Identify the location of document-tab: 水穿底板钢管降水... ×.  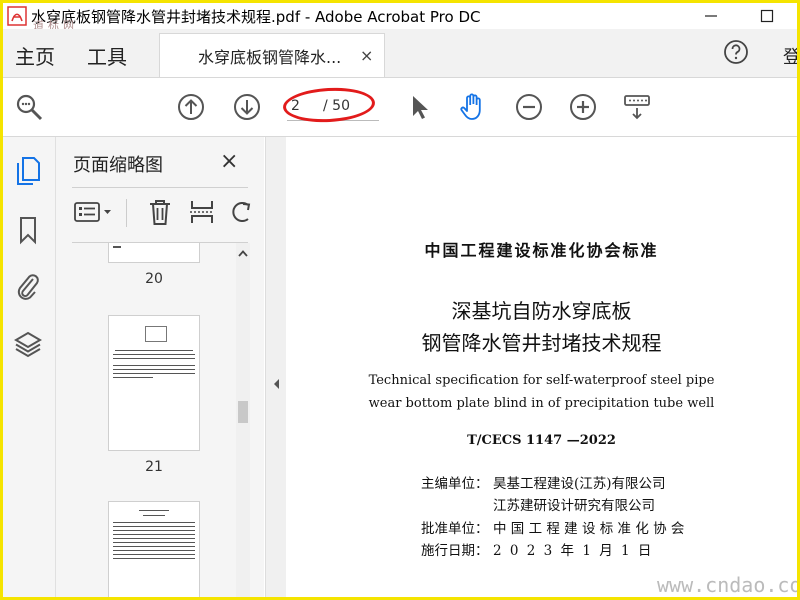
(272, 55).